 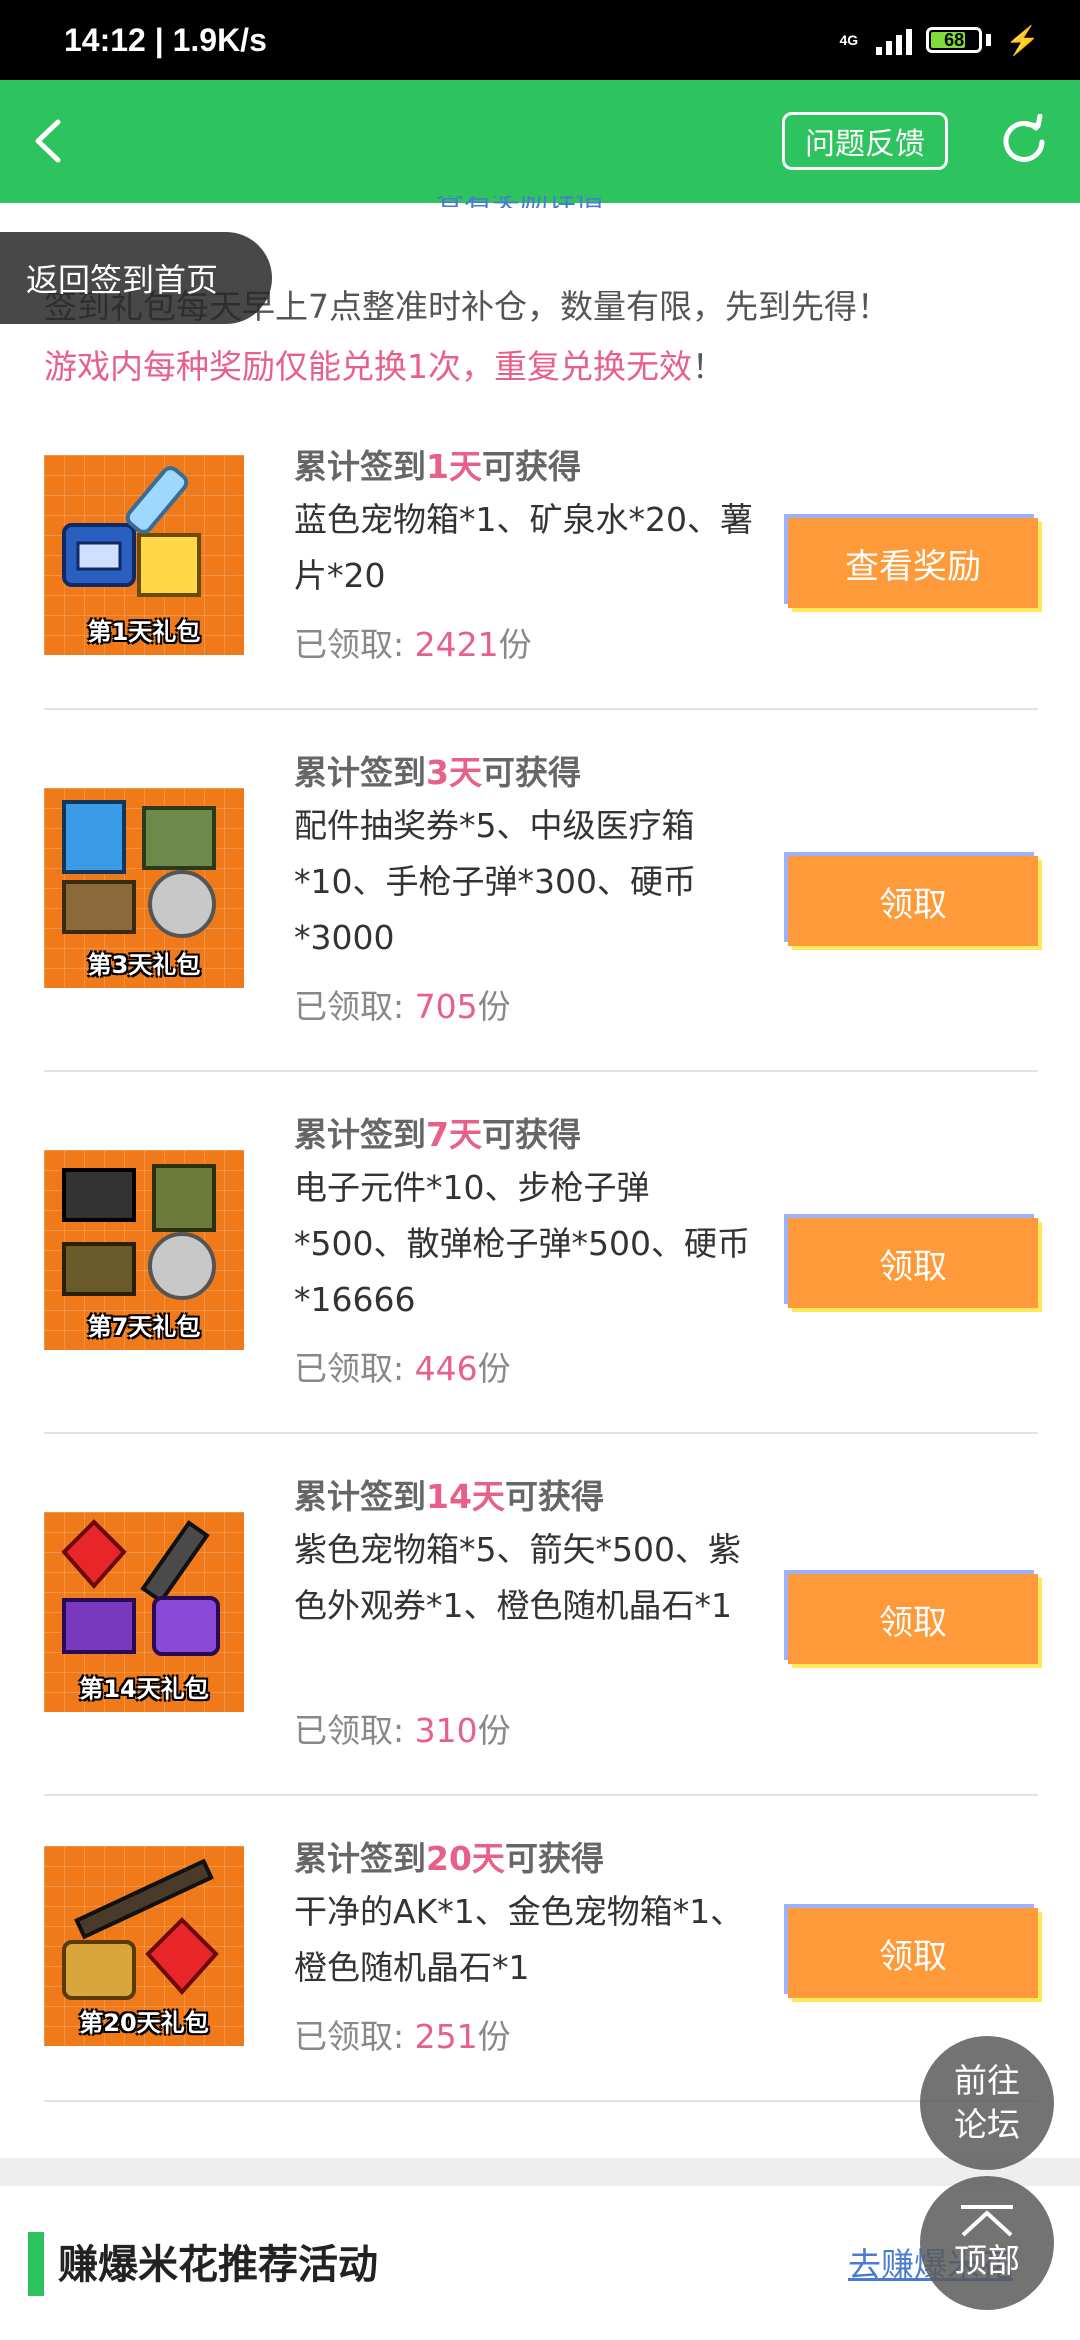 I want to click on gift-label: 第14天礼包, so click(x=144, y=1689).